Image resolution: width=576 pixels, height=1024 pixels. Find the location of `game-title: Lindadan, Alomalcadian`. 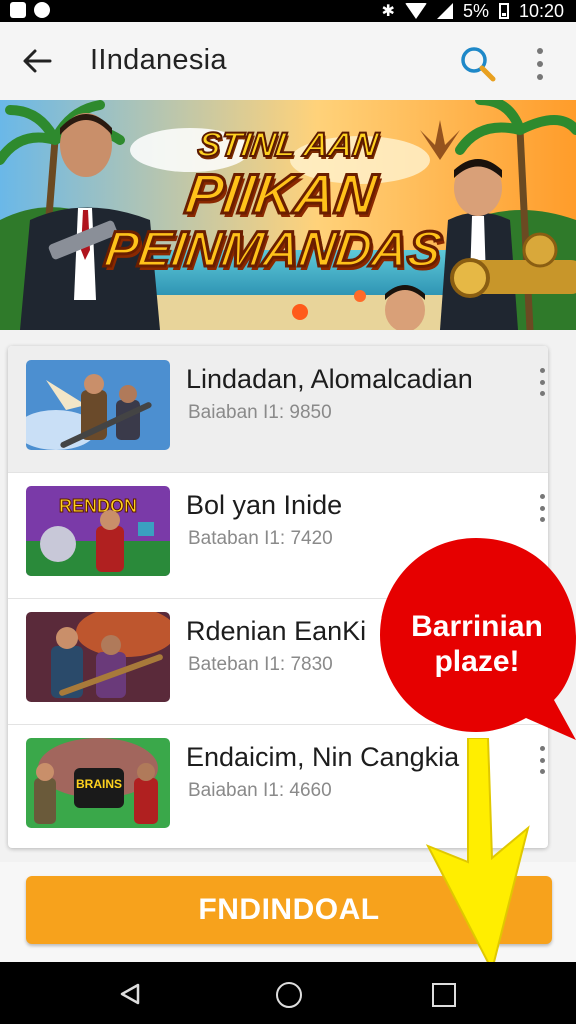

game-title: Lindadan, Alomalcadian is located at coordinates (329, 379).